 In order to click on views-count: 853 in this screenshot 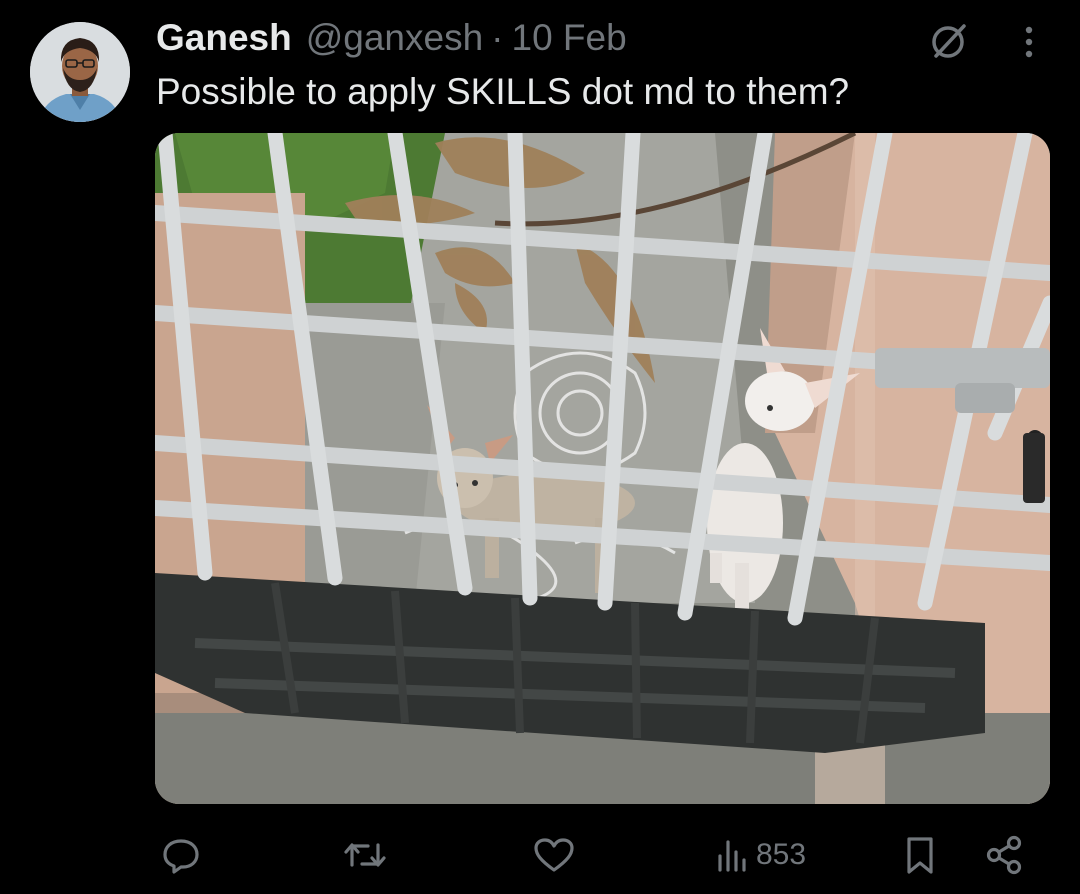, I will do `click(781, 854)`.